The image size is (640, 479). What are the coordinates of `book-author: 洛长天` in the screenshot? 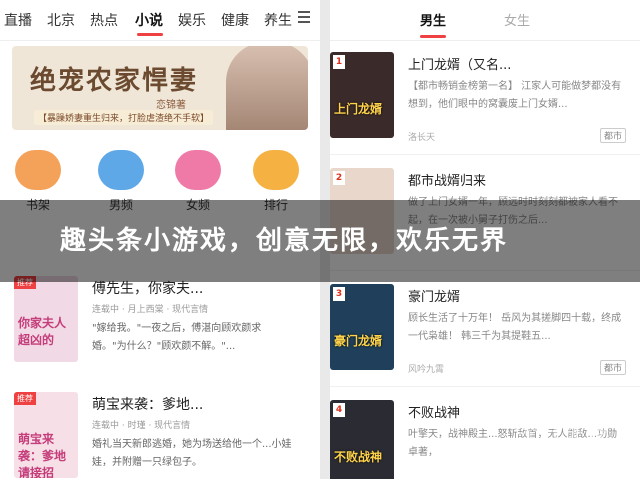 It's located at (422, 138).